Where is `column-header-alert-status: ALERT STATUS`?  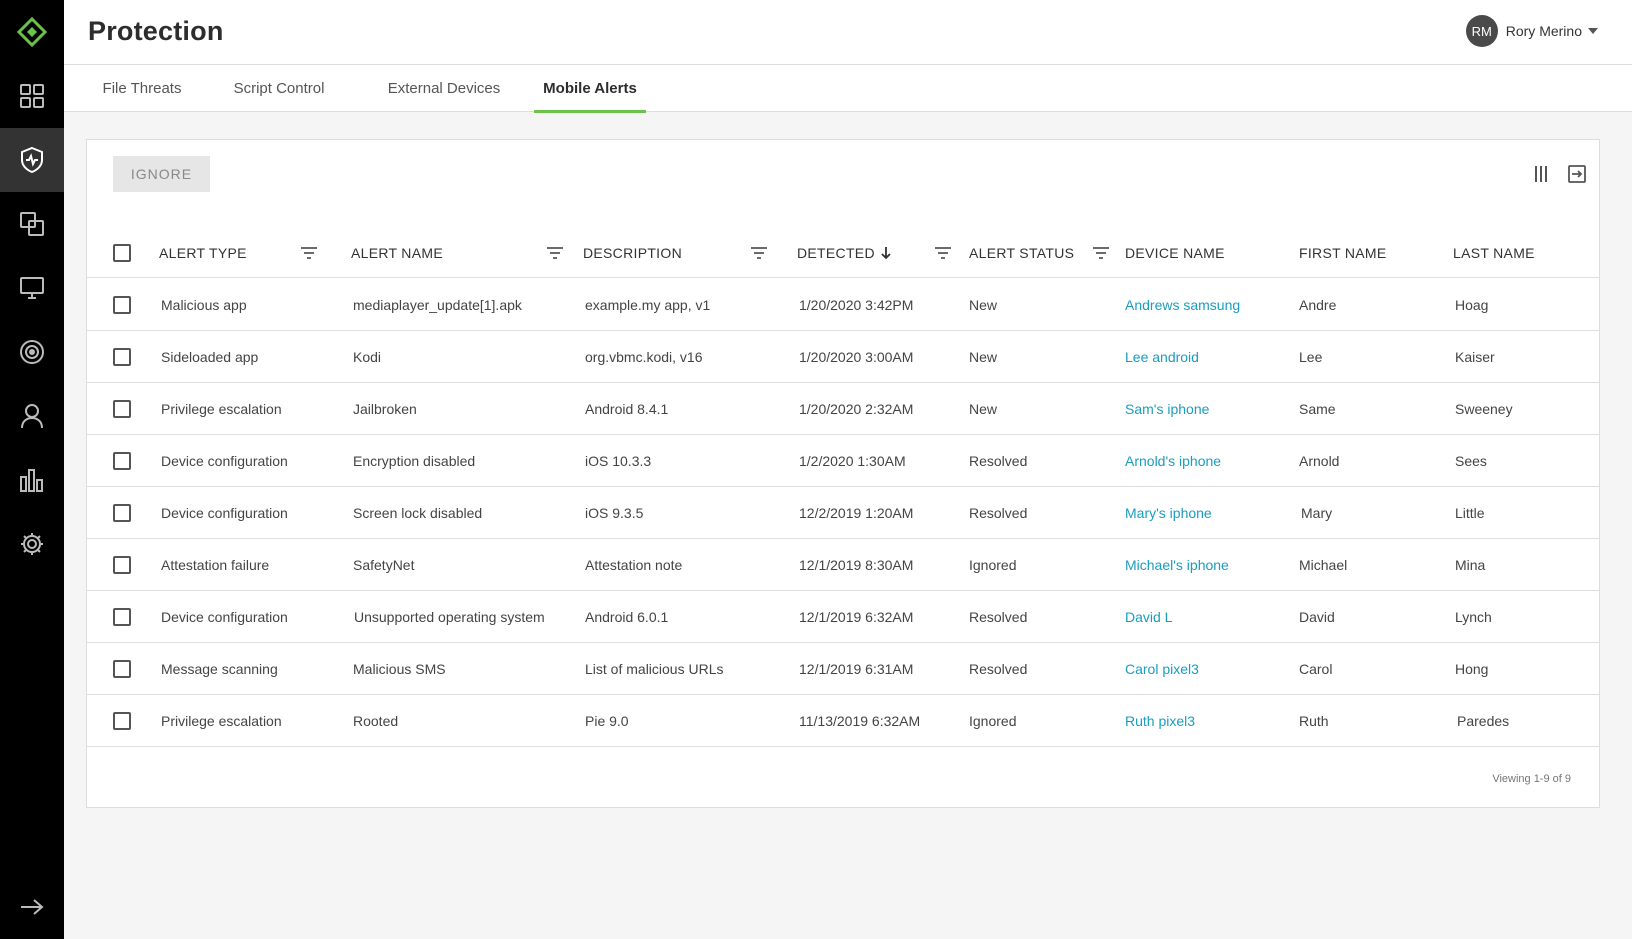
column-header-alert-status: ALERT STATUS is located at coordinates (1021, 253).